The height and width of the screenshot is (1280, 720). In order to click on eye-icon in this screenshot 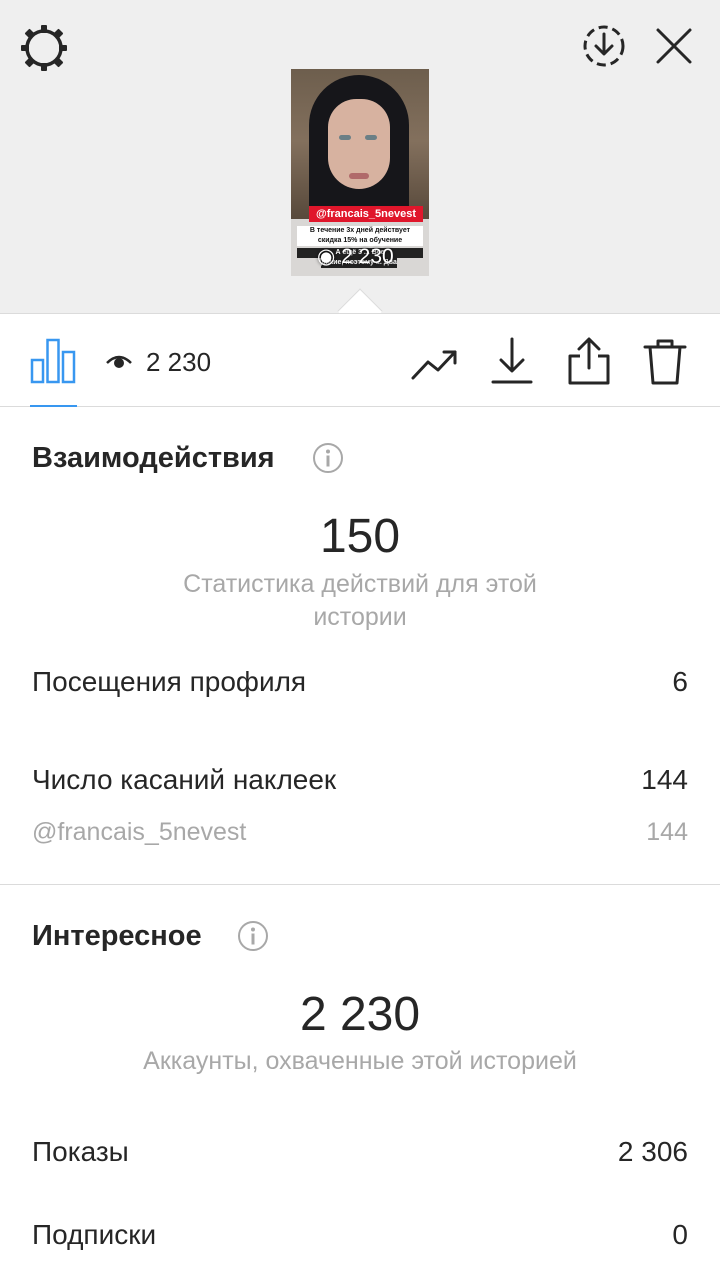, I will do `click(119, 361)`.